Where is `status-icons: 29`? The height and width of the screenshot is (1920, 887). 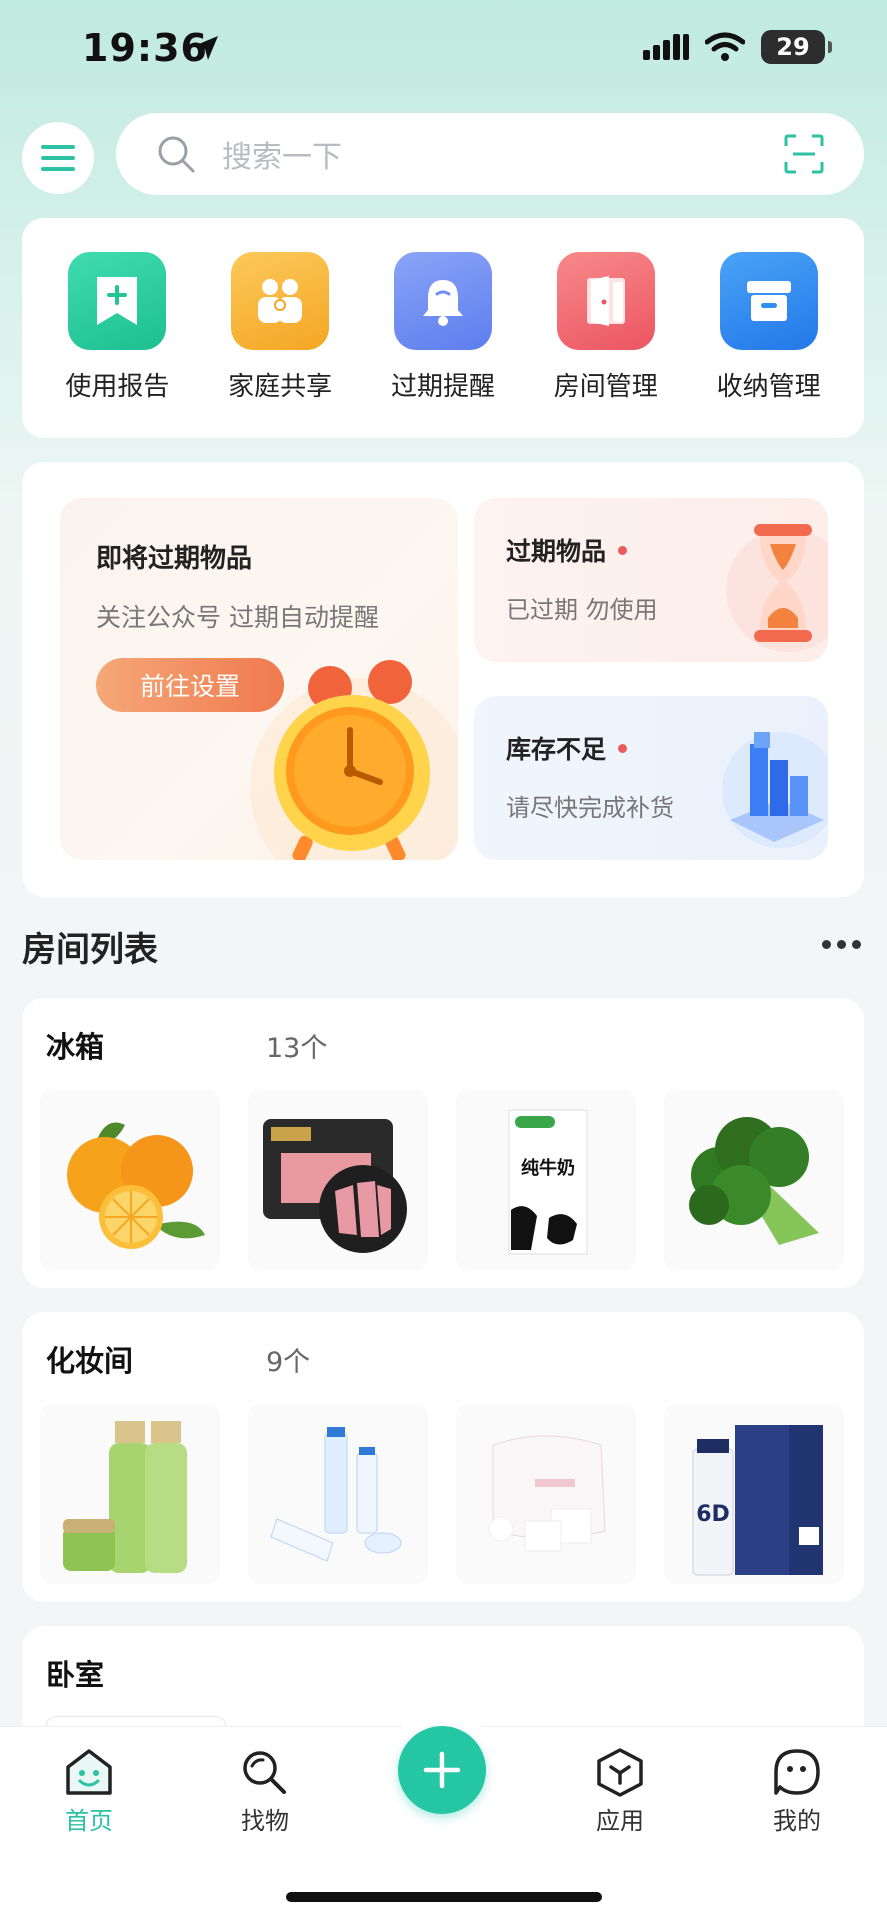
status-icons: 29 is located at coordinates (737, 47).